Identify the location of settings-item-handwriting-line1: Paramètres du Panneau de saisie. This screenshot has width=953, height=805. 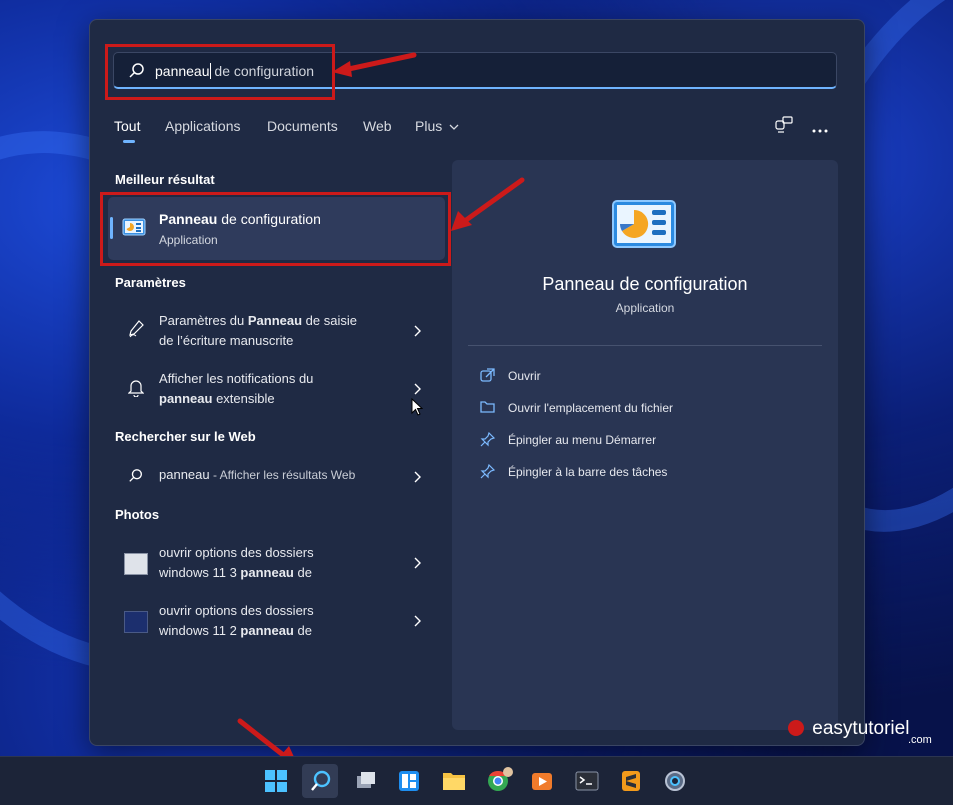
(258, 321).